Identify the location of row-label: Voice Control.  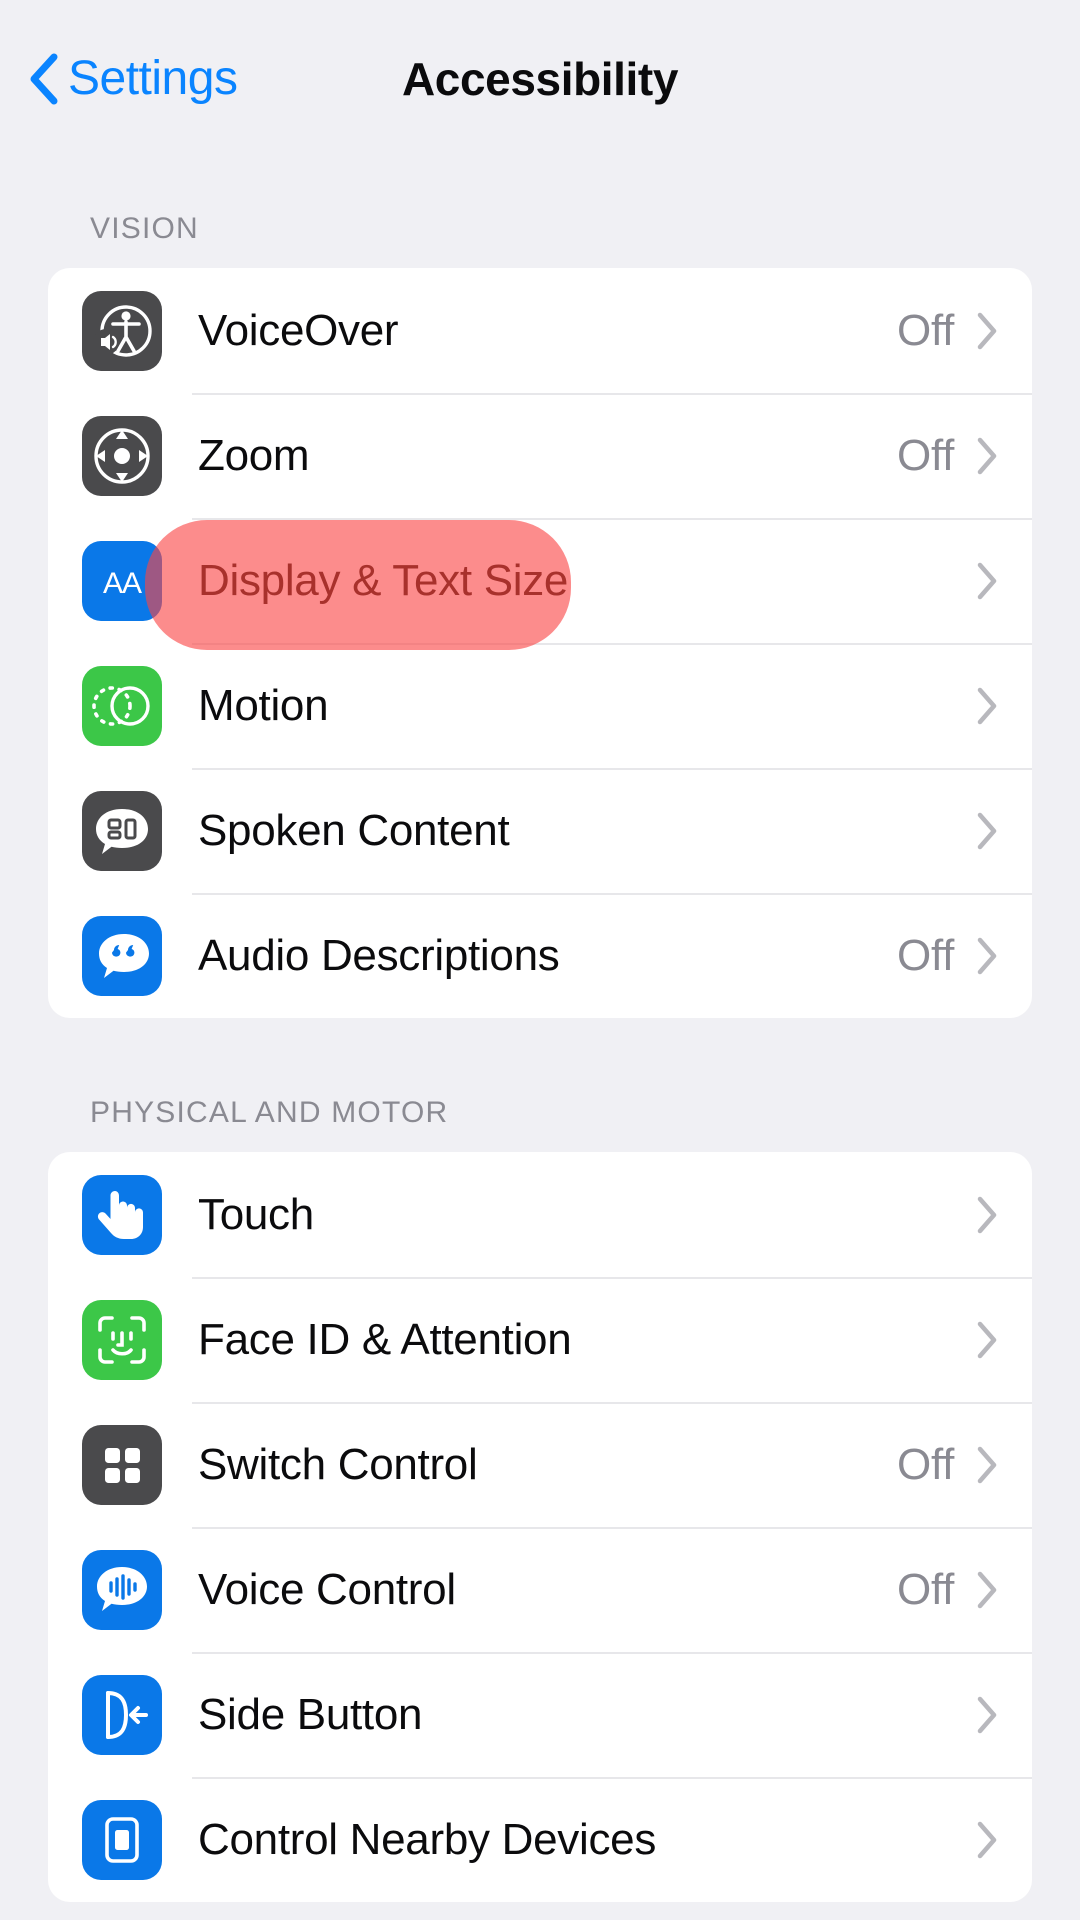
(327, 1589).